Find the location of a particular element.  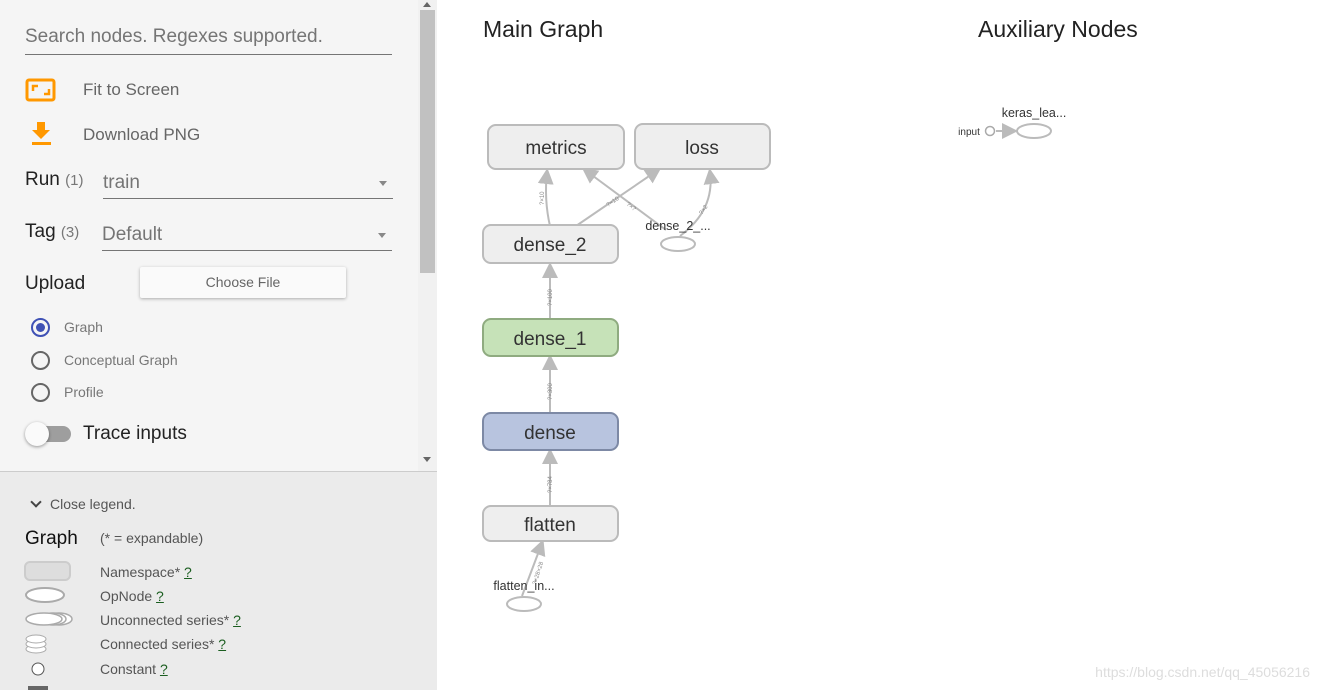

edge-label: ?×784 is located at coordinates (551, 484).